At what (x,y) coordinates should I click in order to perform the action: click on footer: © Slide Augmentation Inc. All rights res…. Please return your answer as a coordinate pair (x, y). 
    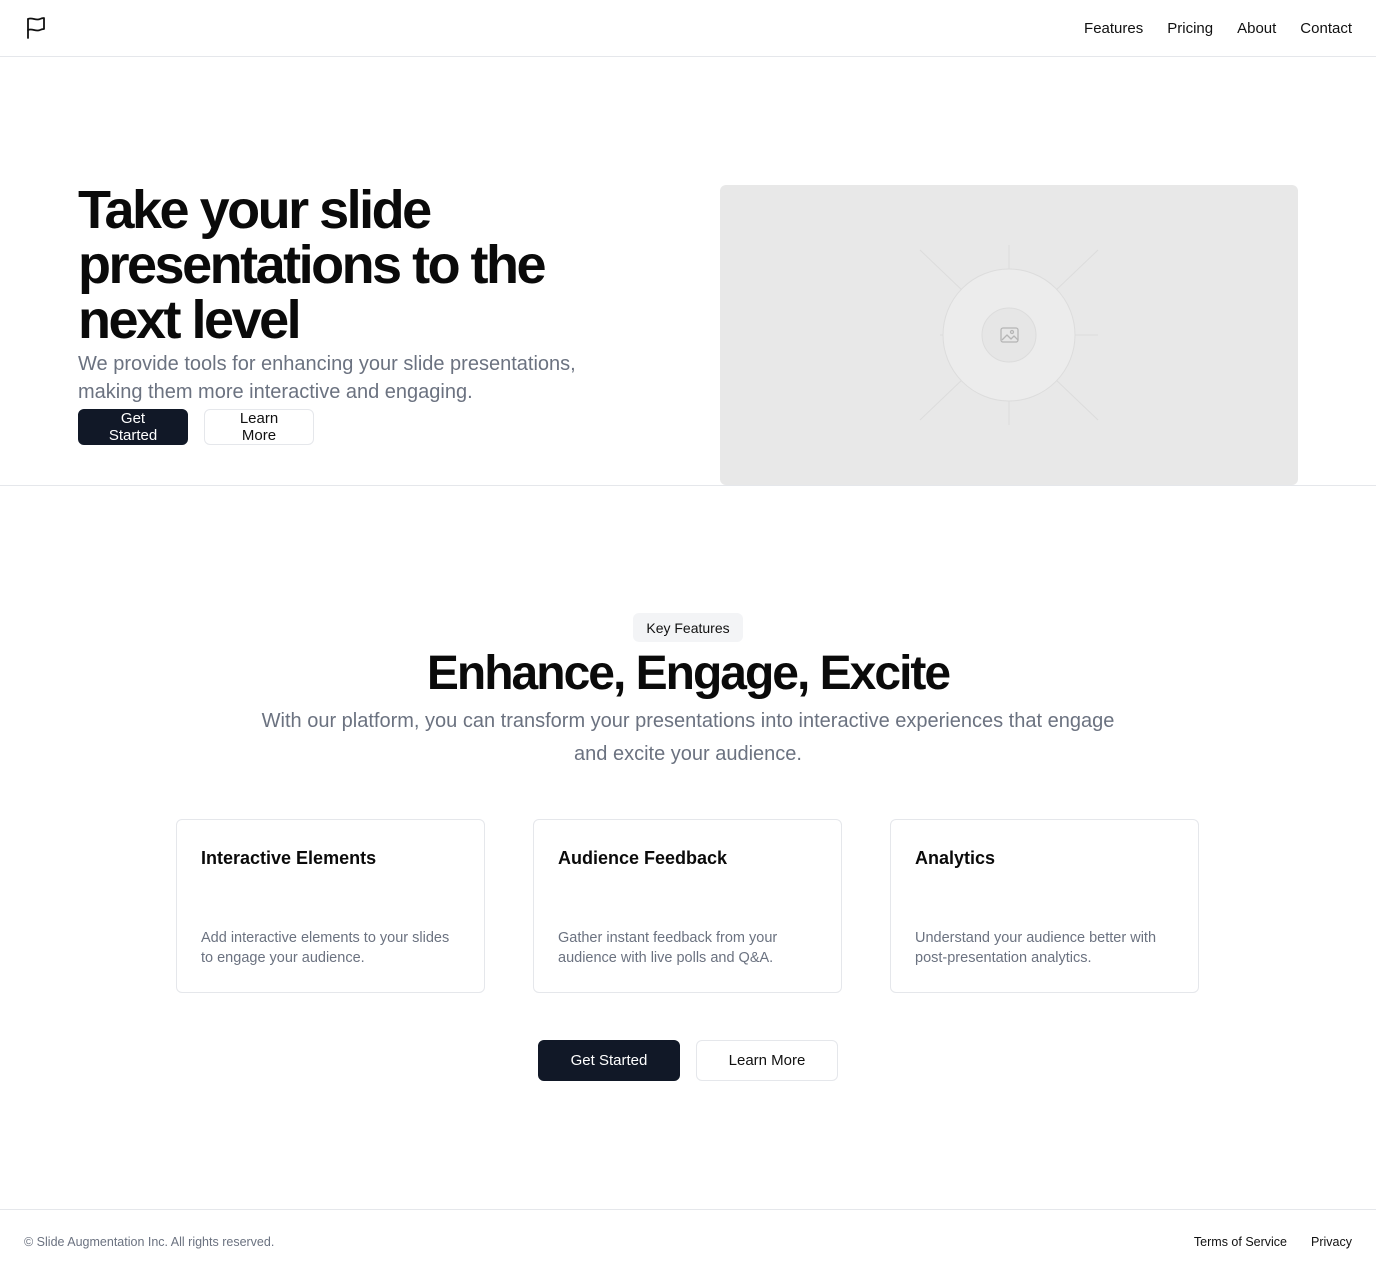
    Looking at the image, I should click on (688, 1241).